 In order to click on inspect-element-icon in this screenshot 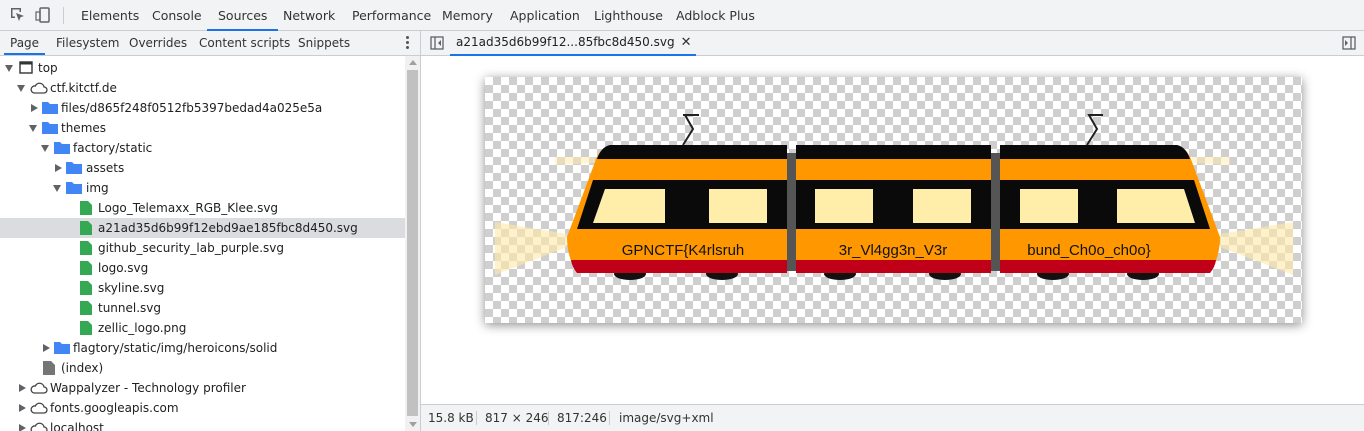, I will do `click(18, 15)`.